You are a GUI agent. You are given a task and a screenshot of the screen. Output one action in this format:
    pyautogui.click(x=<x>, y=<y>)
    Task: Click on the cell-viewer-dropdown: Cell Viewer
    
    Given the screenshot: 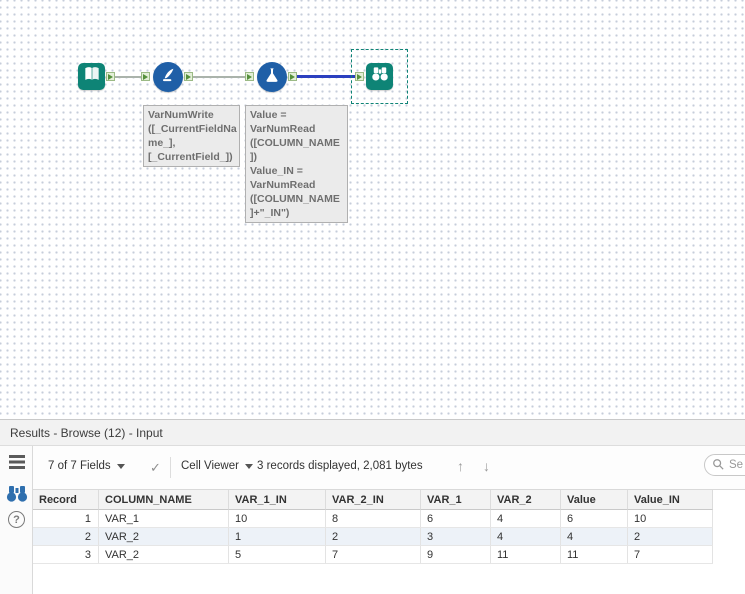 What is the action you would take?
    pyautogui.click(x=217, y=466)
    